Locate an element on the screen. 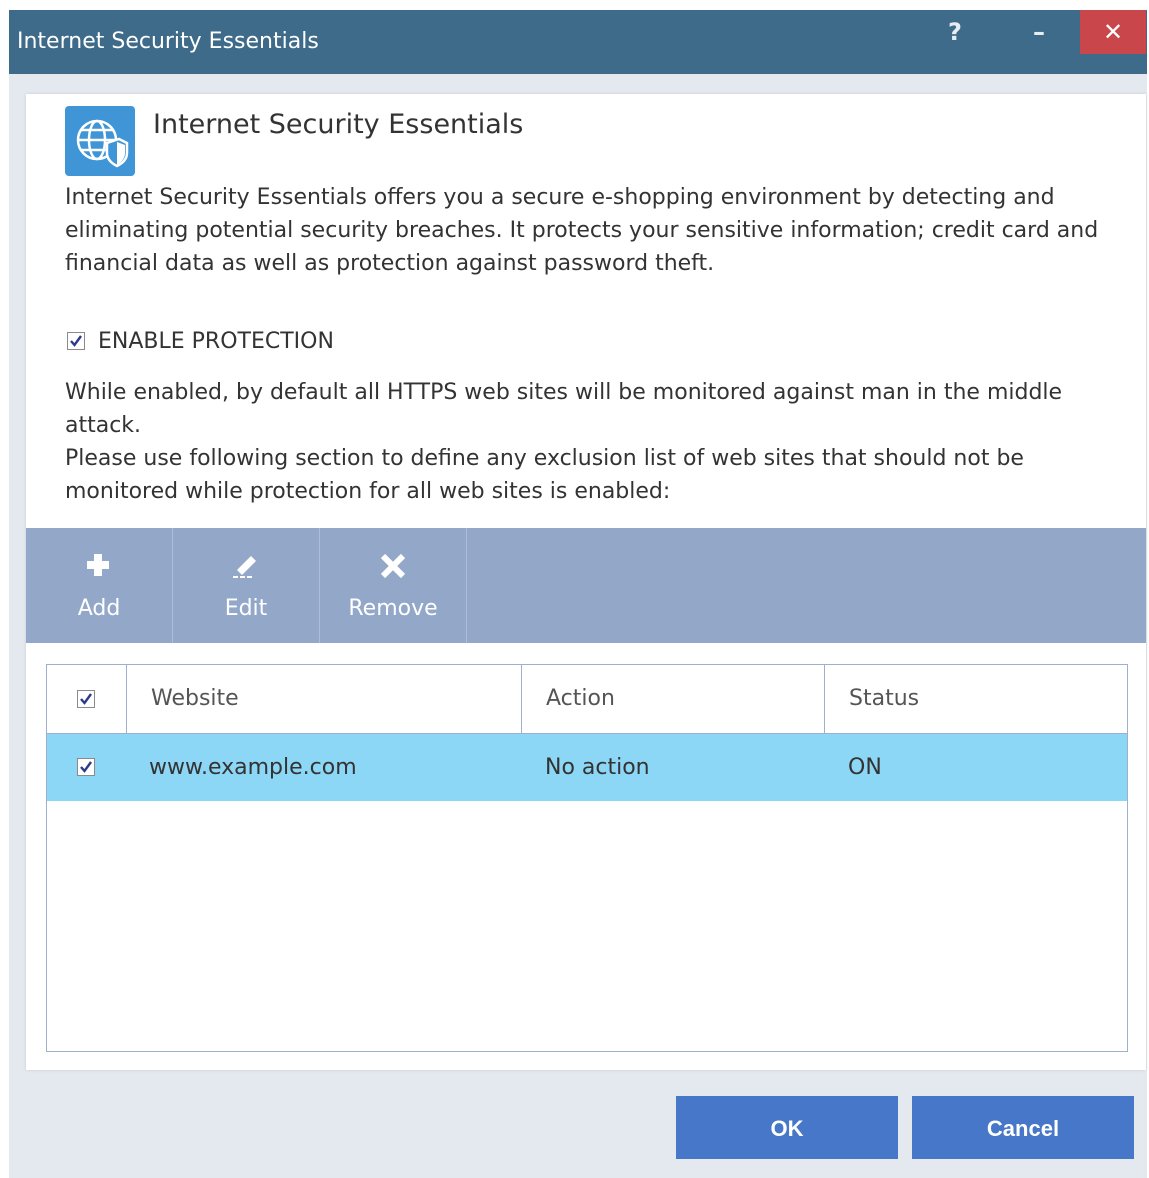 Image resolution: width=1149 pixels, height=1178 pixels. cell-action: No action is located at coordinates (597, 767).